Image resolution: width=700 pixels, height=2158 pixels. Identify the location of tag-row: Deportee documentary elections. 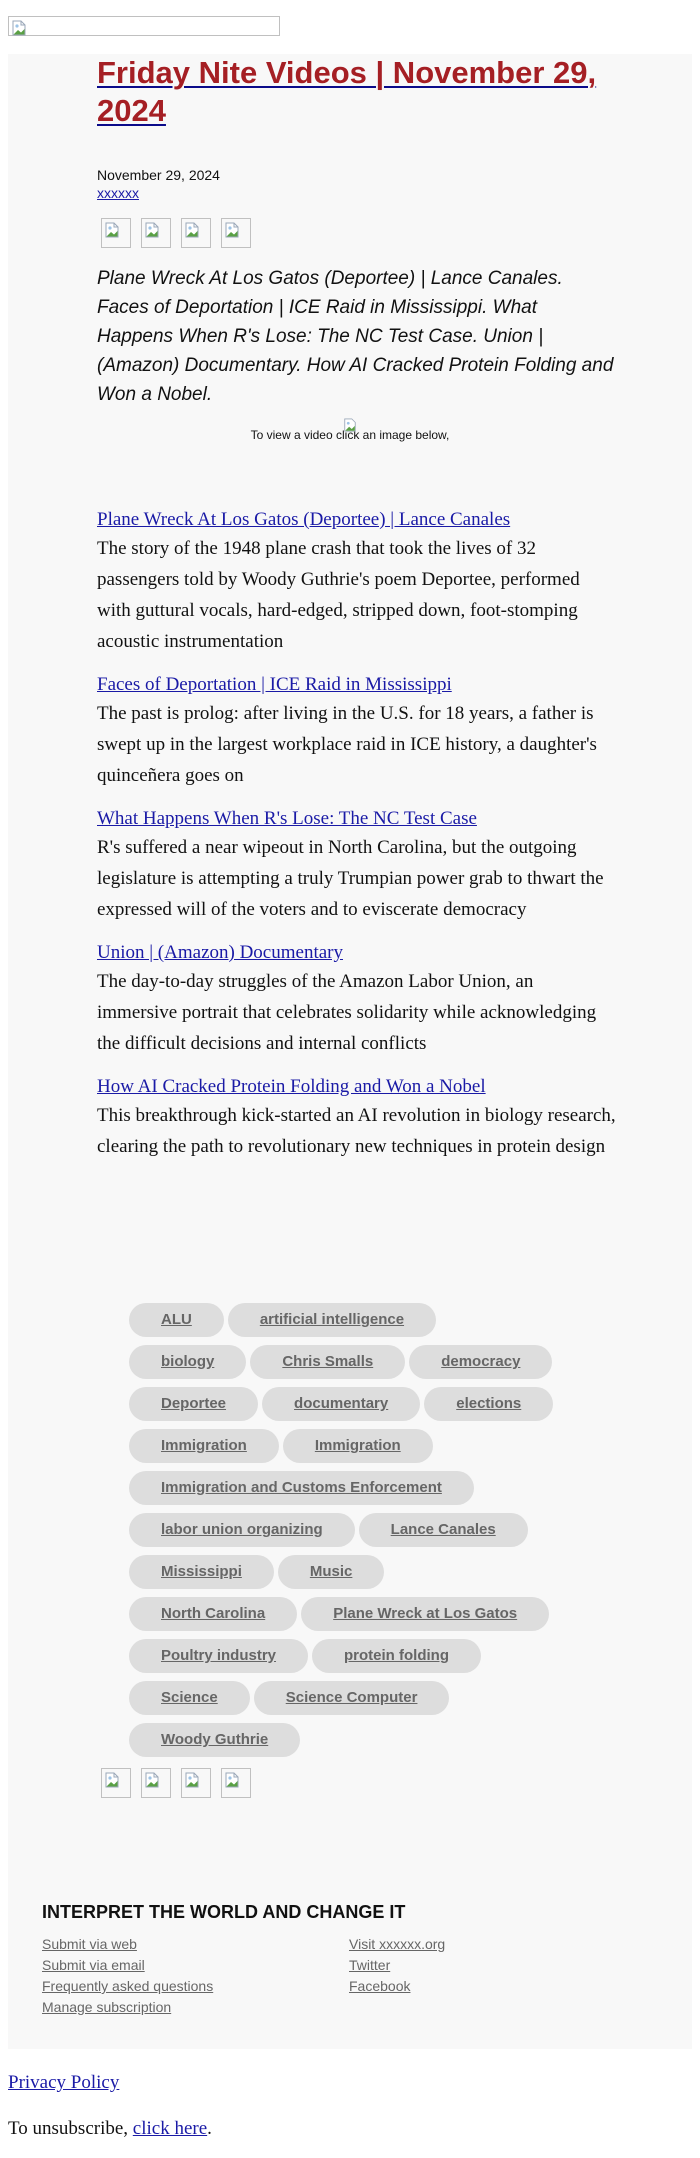
(359, 1408).